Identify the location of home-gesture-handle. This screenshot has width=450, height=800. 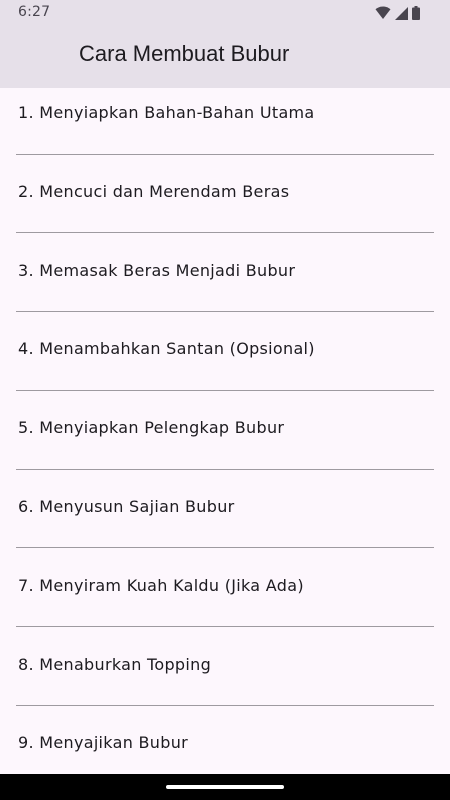
(225, 787).